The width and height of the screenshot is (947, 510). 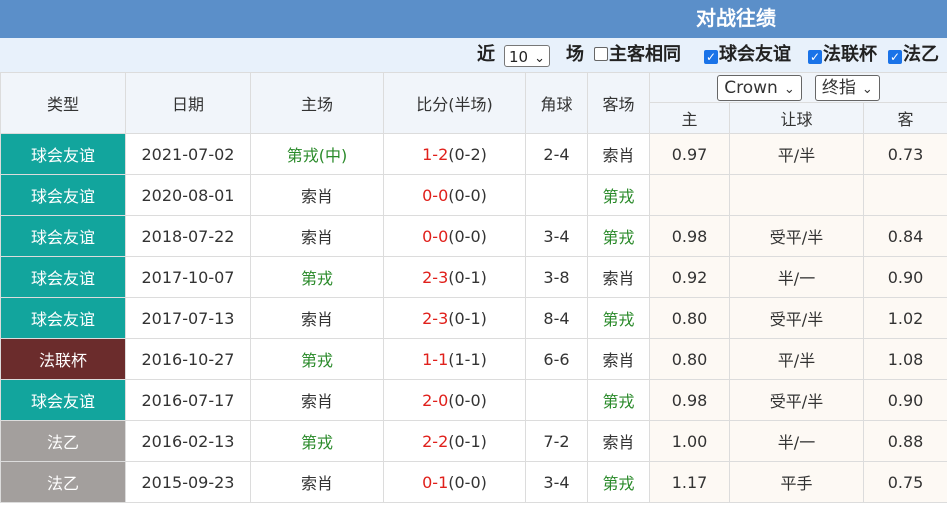 What do you see at coordinates (556, 277) in the screenshot?
I see `corner-count: 3-8` at bounding box center [556, 277].